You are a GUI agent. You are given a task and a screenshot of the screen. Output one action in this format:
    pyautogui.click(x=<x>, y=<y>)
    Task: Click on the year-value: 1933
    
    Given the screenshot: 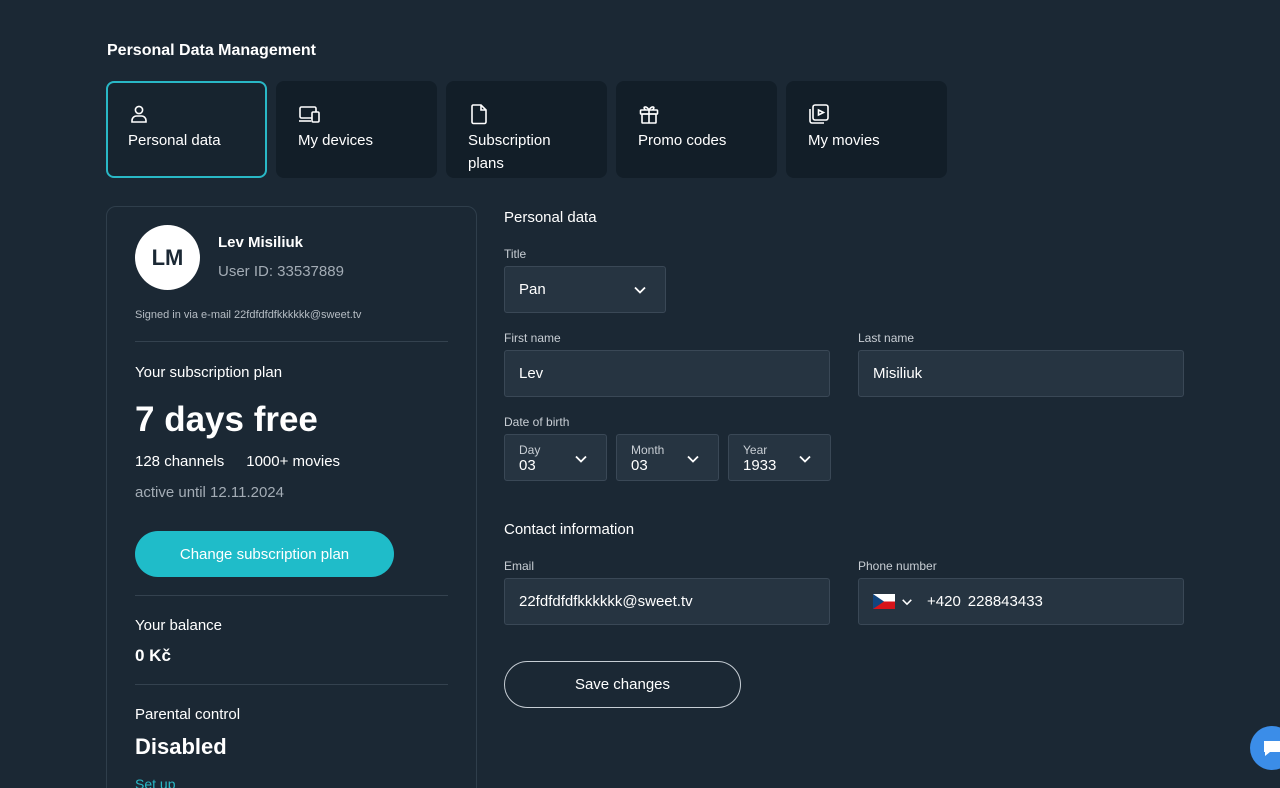 What is the action you would take?
    pyautogui.click(x=760, y=465)
    